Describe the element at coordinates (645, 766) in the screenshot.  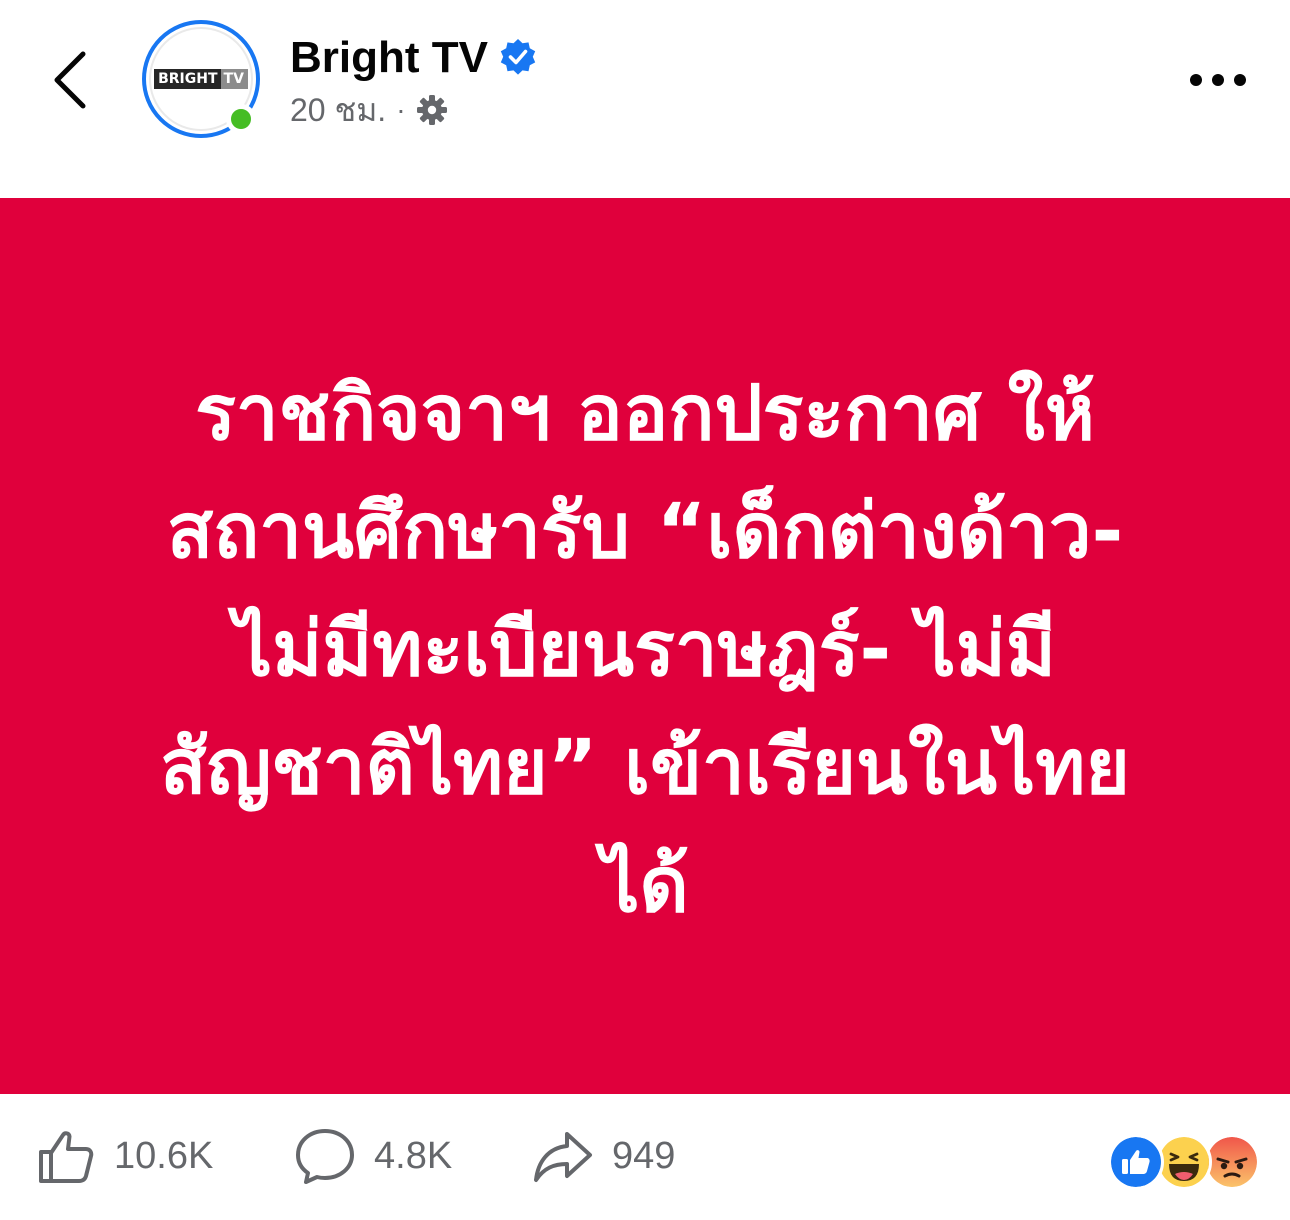
I see `post-text-line: สัญชาติไทย” เข้าเรียนในไทย` at that location.